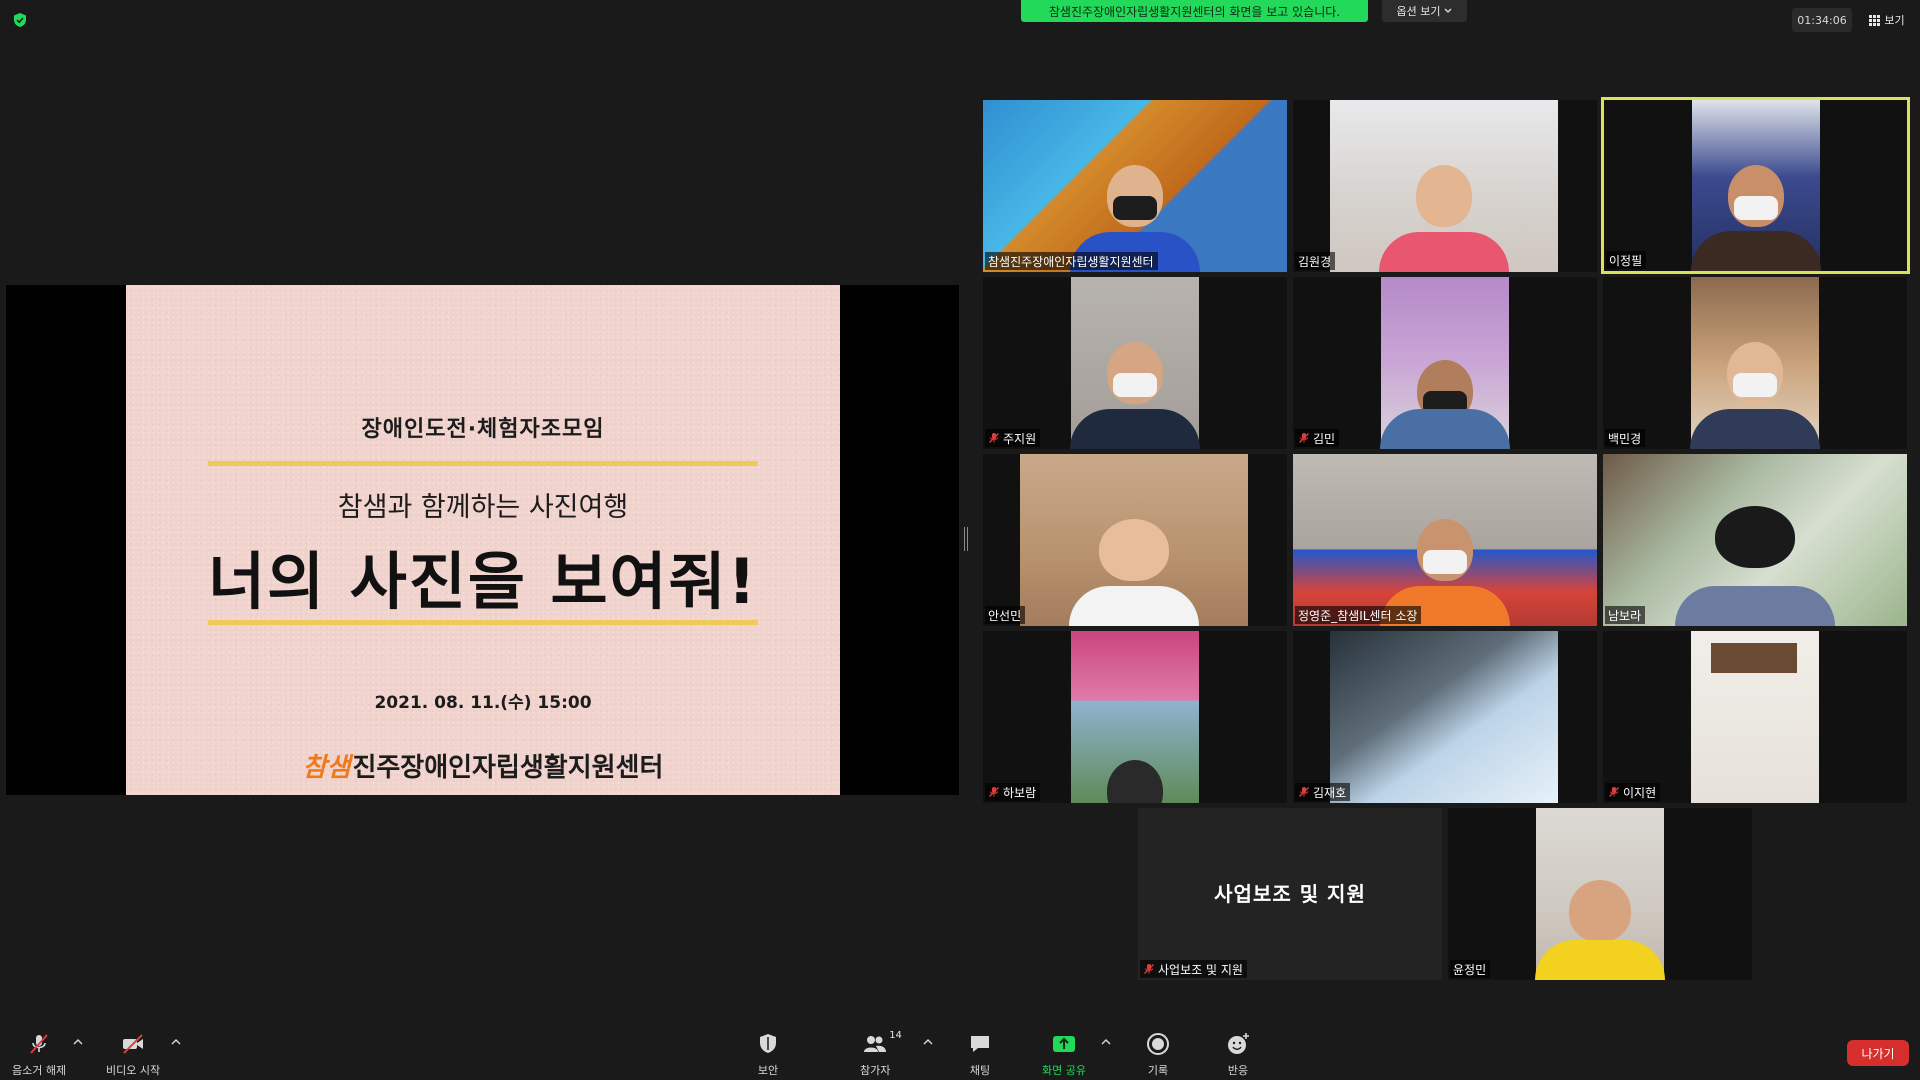  I want to click on organization-logo: 참샘진주장애인자립생활지원센터, so click(483, 765).